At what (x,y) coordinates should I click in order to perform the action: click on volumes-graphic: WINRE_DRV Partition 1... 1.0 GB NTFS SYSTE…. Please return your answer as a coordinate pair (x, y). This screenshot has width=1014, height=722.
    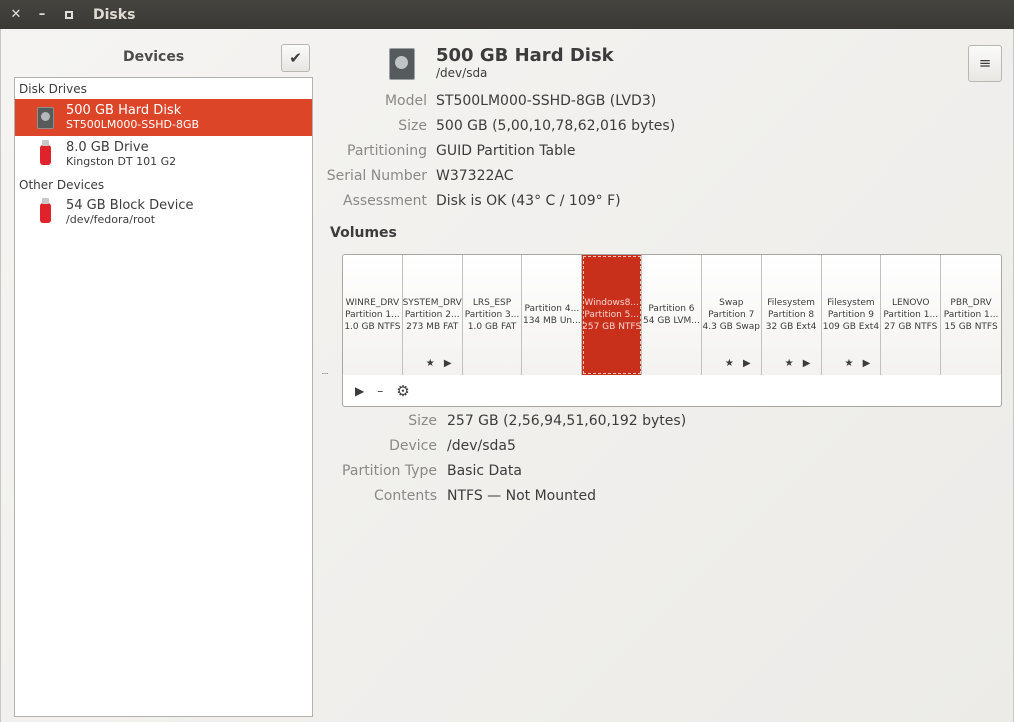
    Looking at the image, I should click on (672, 330).